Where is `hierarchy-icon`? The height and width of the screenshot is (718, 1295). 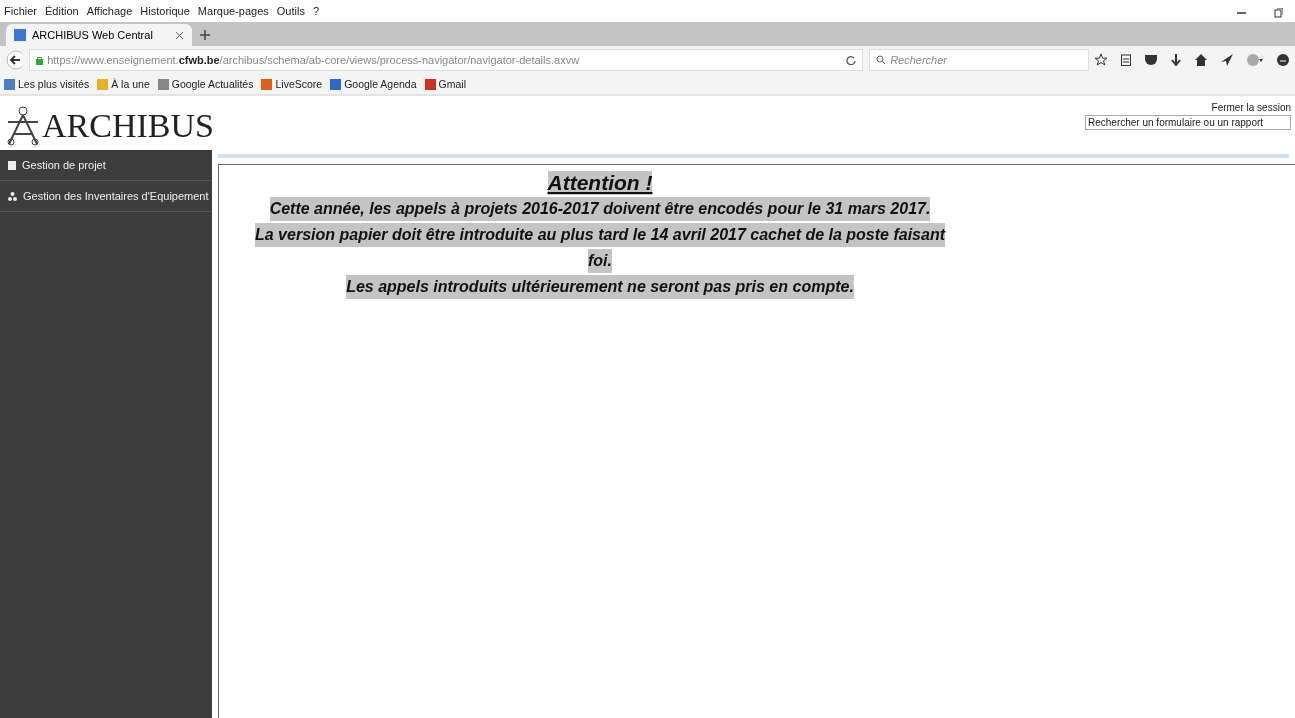
hierarchy-icon is located at coordinates (12, 196).